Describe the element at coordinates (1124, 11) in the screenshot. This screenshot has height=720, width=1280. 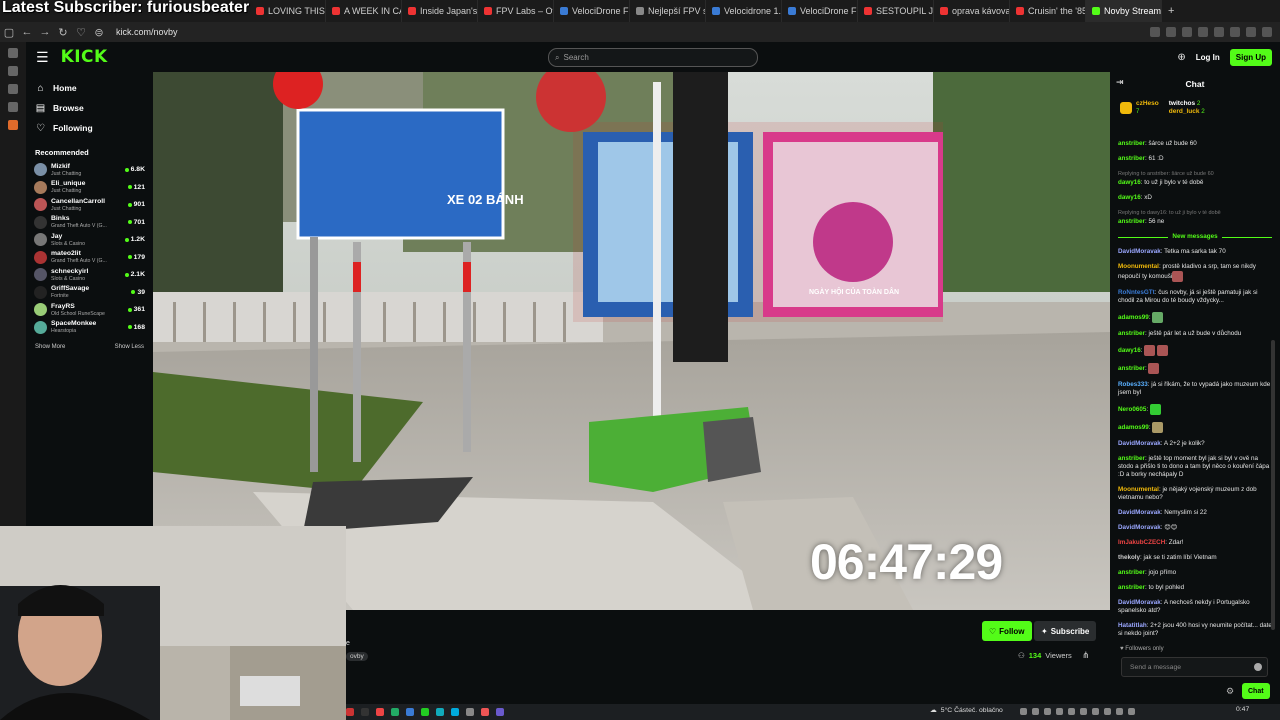
I see `browser-tab: Novby Stream×` at that location.